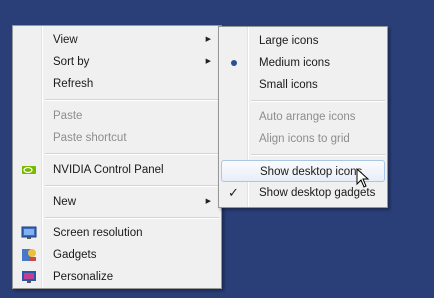  Describe the element at coordinates (117, 116) in the screenshot. I see `menu-item-paste: Paste` at that location.